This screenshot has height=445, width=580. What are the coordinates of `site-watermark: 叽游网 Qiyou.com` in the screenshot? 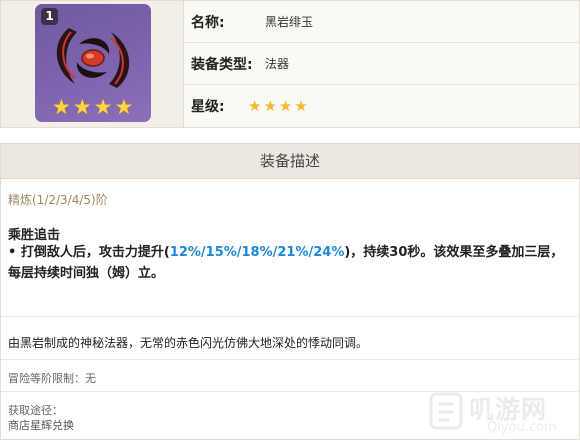 It's located at (500, 414).